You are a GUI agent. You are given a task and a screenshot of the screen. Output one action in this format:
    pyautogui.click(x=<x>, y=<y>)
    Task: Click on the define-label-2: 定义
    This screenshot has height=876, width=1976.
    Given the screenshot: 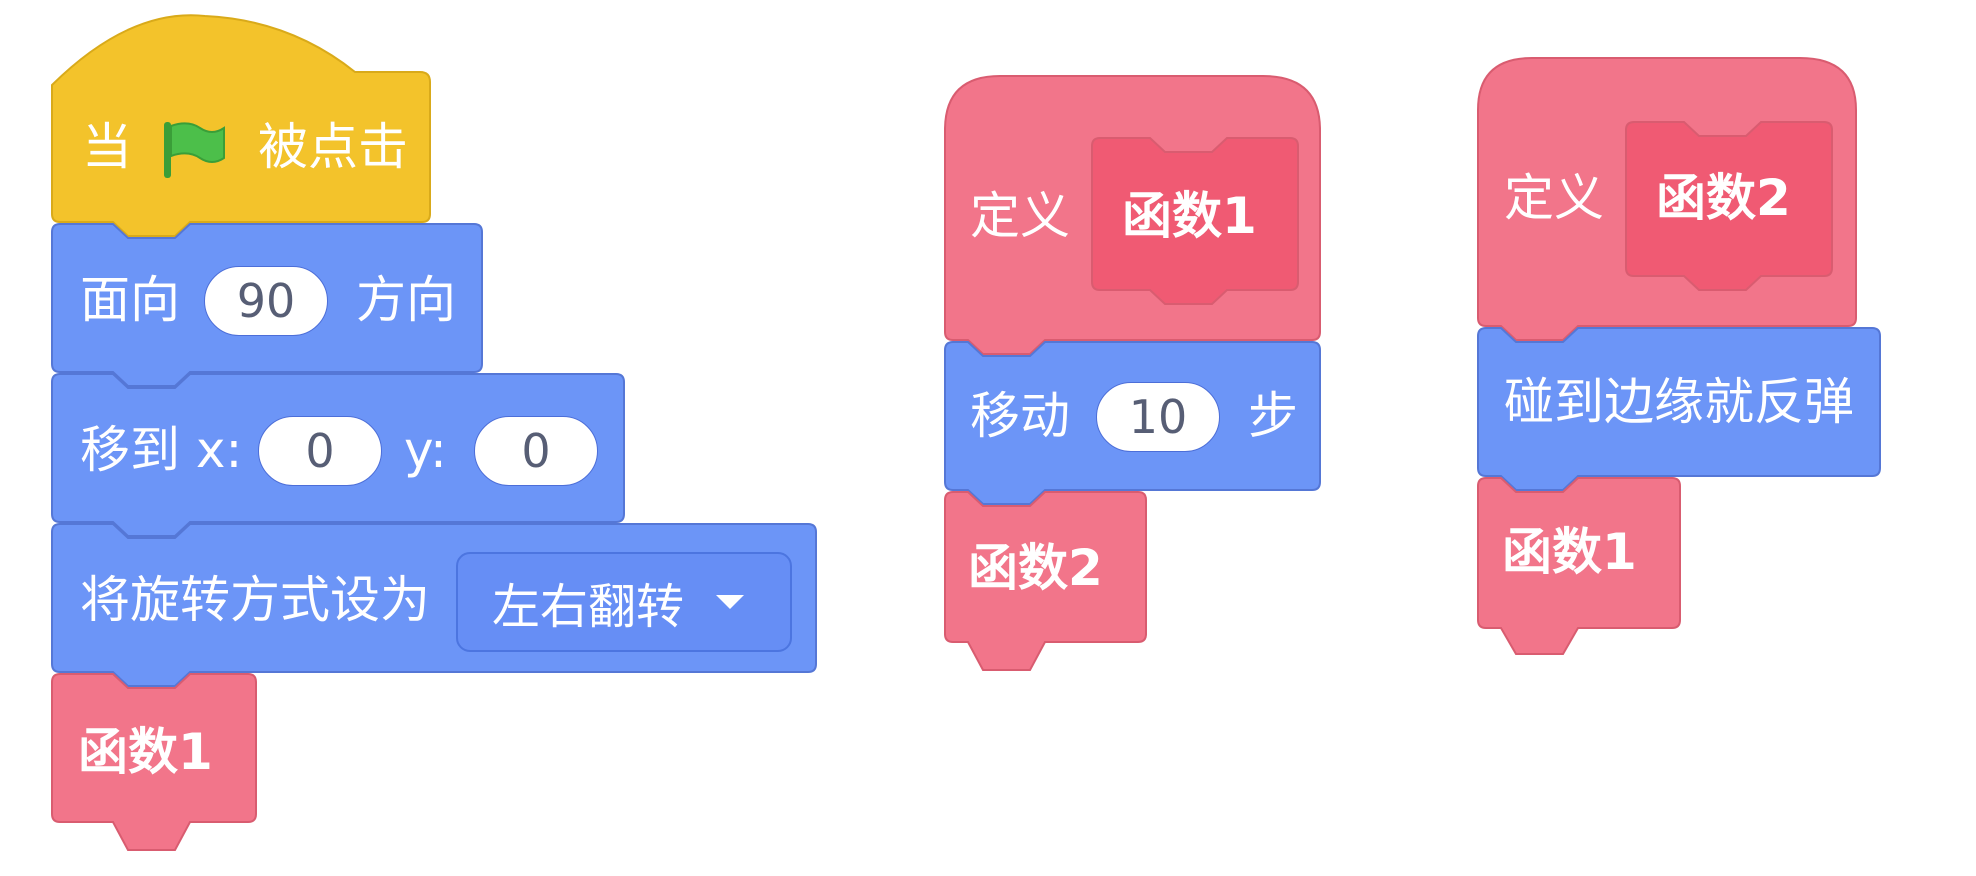 What is the action you would take?
    pyautogui.click(x=1554, y=198)
    